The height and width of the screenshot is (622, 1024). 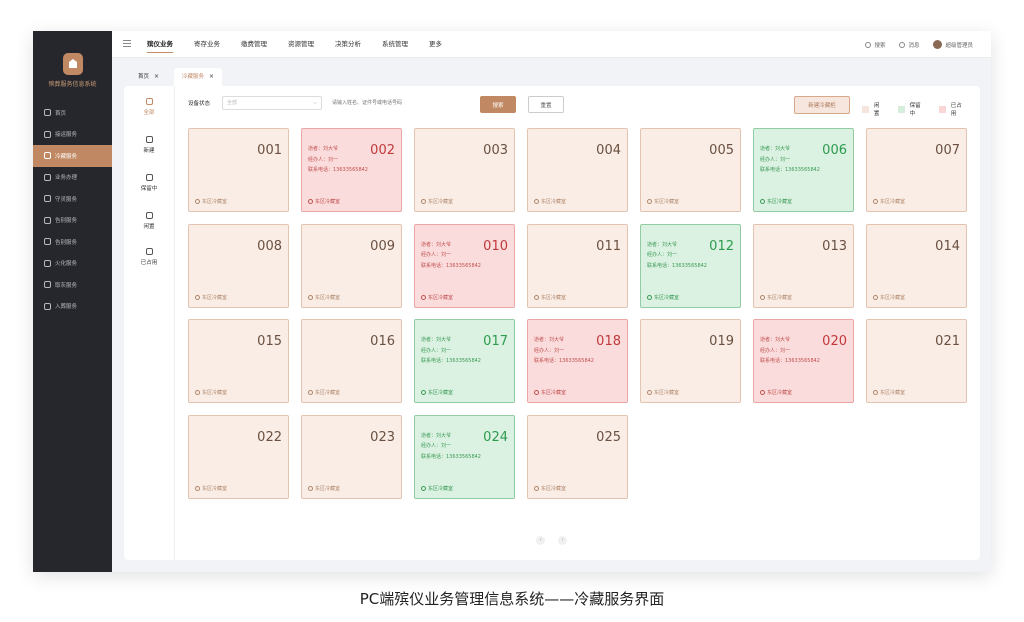 What do you see at coordinates (149, 177) in the screenshot?
I see `hourglass-icon` at bounding box center [149, 177].